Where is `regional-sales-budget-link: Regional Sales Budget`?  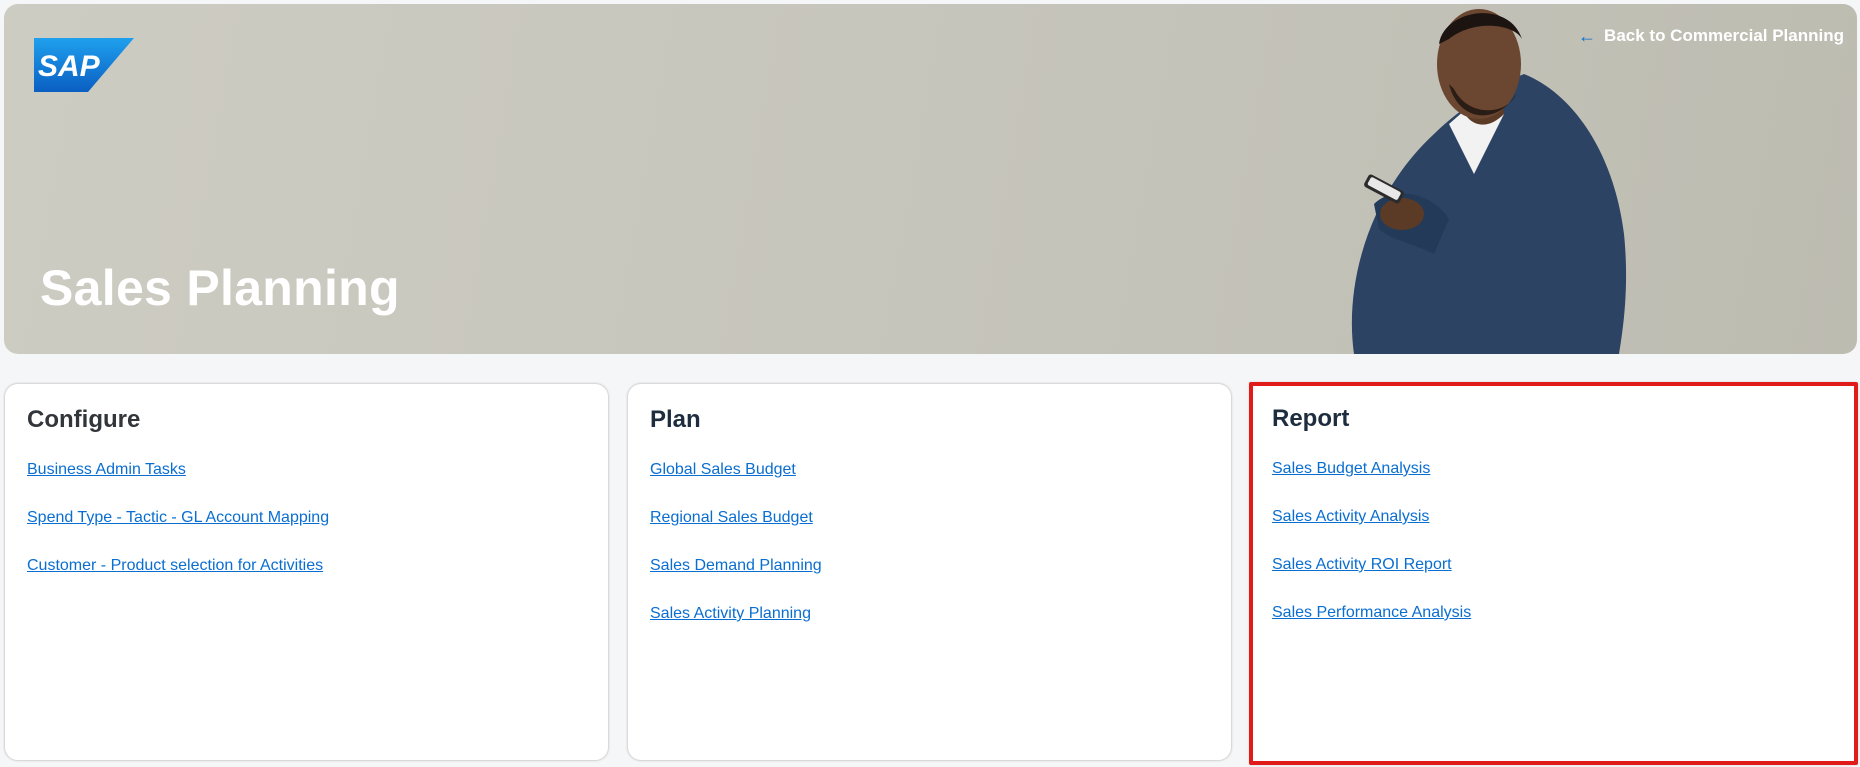 regional-sales-budget-link: Regional Sales Budget is located at coordinates (731, 517).